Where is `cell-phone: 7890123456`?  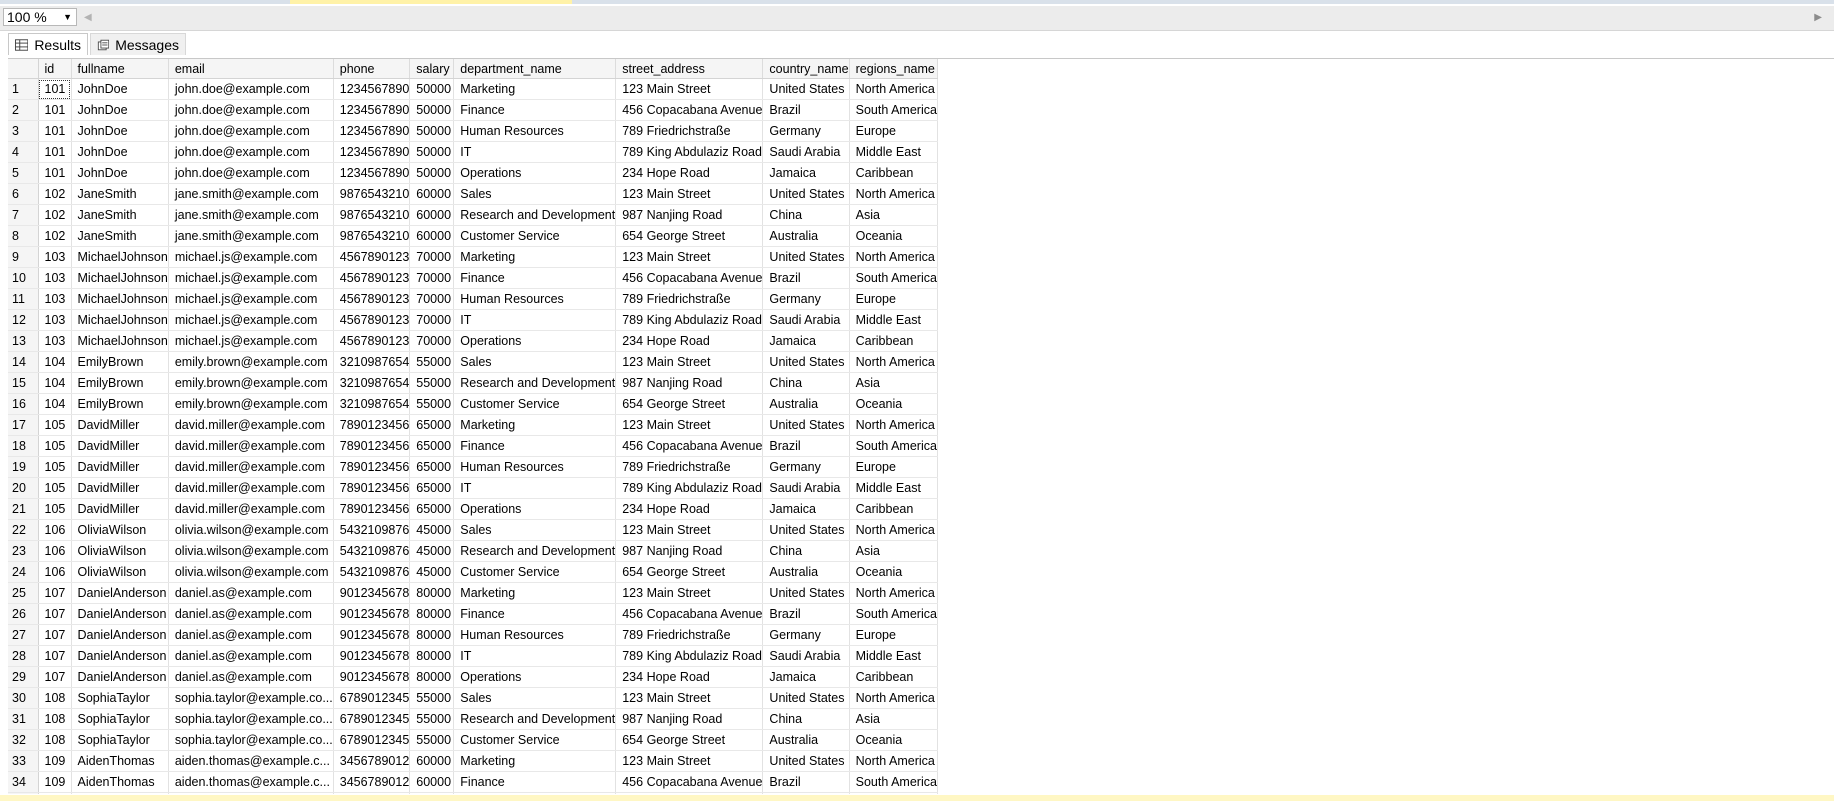 cell-phone: 7890123456 is located at coordinates (372, 446).